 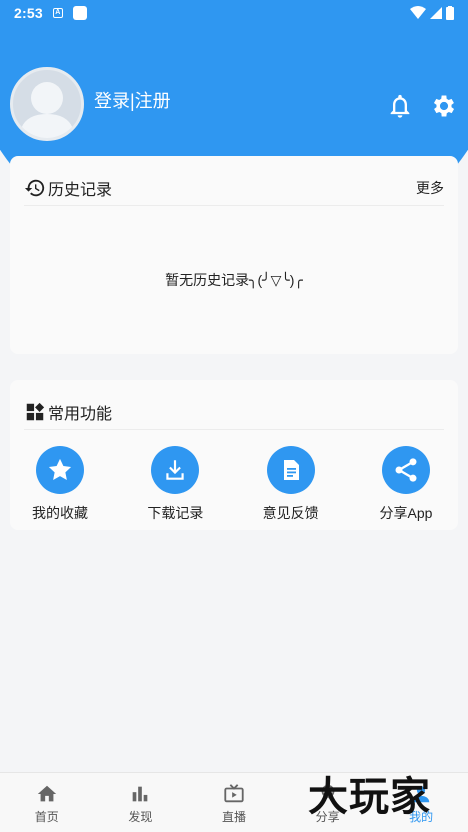 I want to click on avatar, so click(x=47, y=104).